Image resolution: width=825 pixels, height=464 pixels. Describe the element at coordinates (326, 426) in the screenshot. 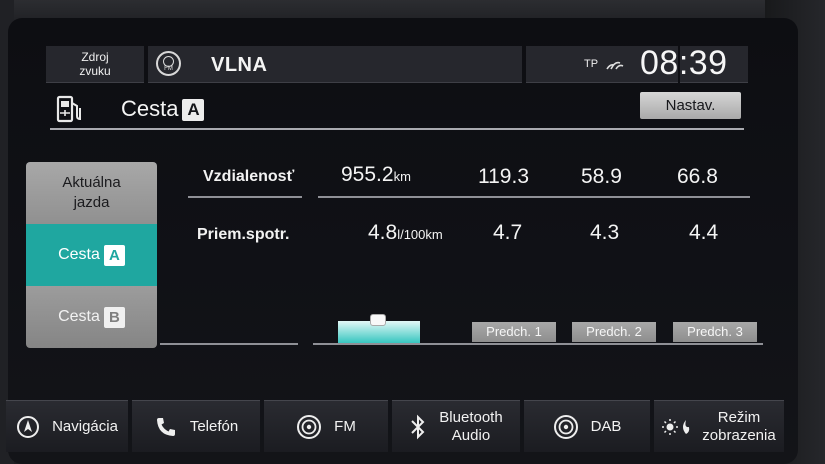

I see `nav-button-fm: FM` at that location.